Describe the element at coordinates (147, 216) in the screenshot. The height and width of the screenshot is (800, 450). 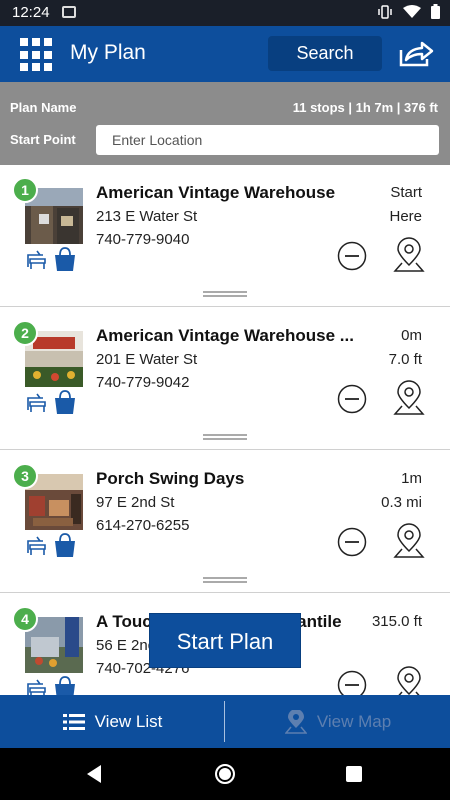
I see `stop-address: 213 E Water St` at that location.